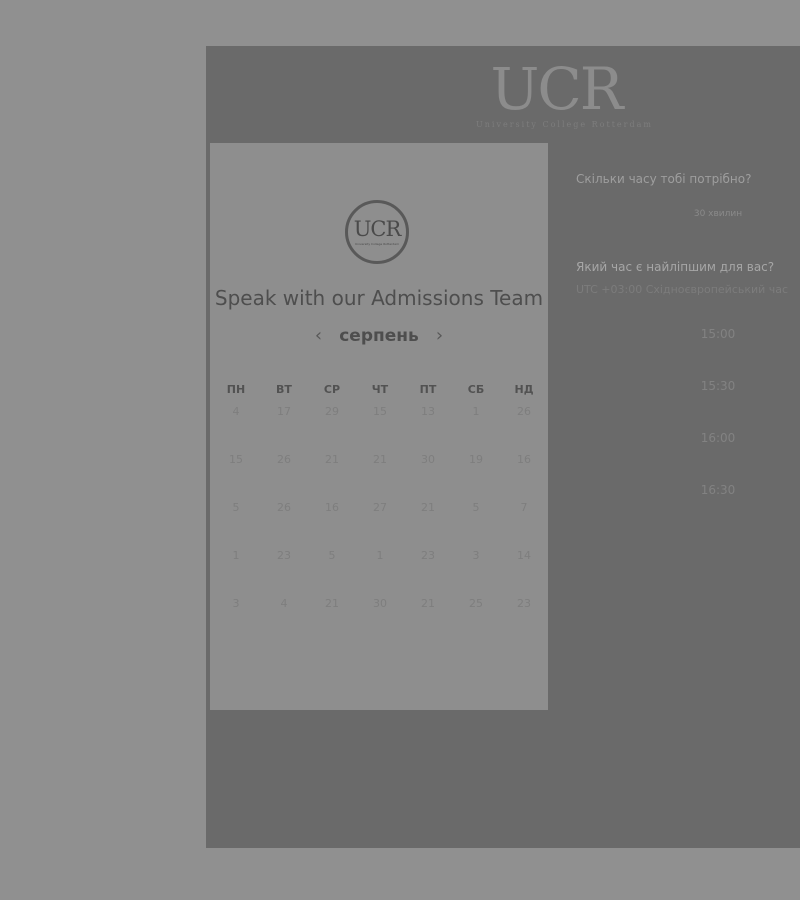 The height and width of the screenshot is (900, 800). I want to click on header-logo: UCR University College Rotterdam, so click(564, 92).